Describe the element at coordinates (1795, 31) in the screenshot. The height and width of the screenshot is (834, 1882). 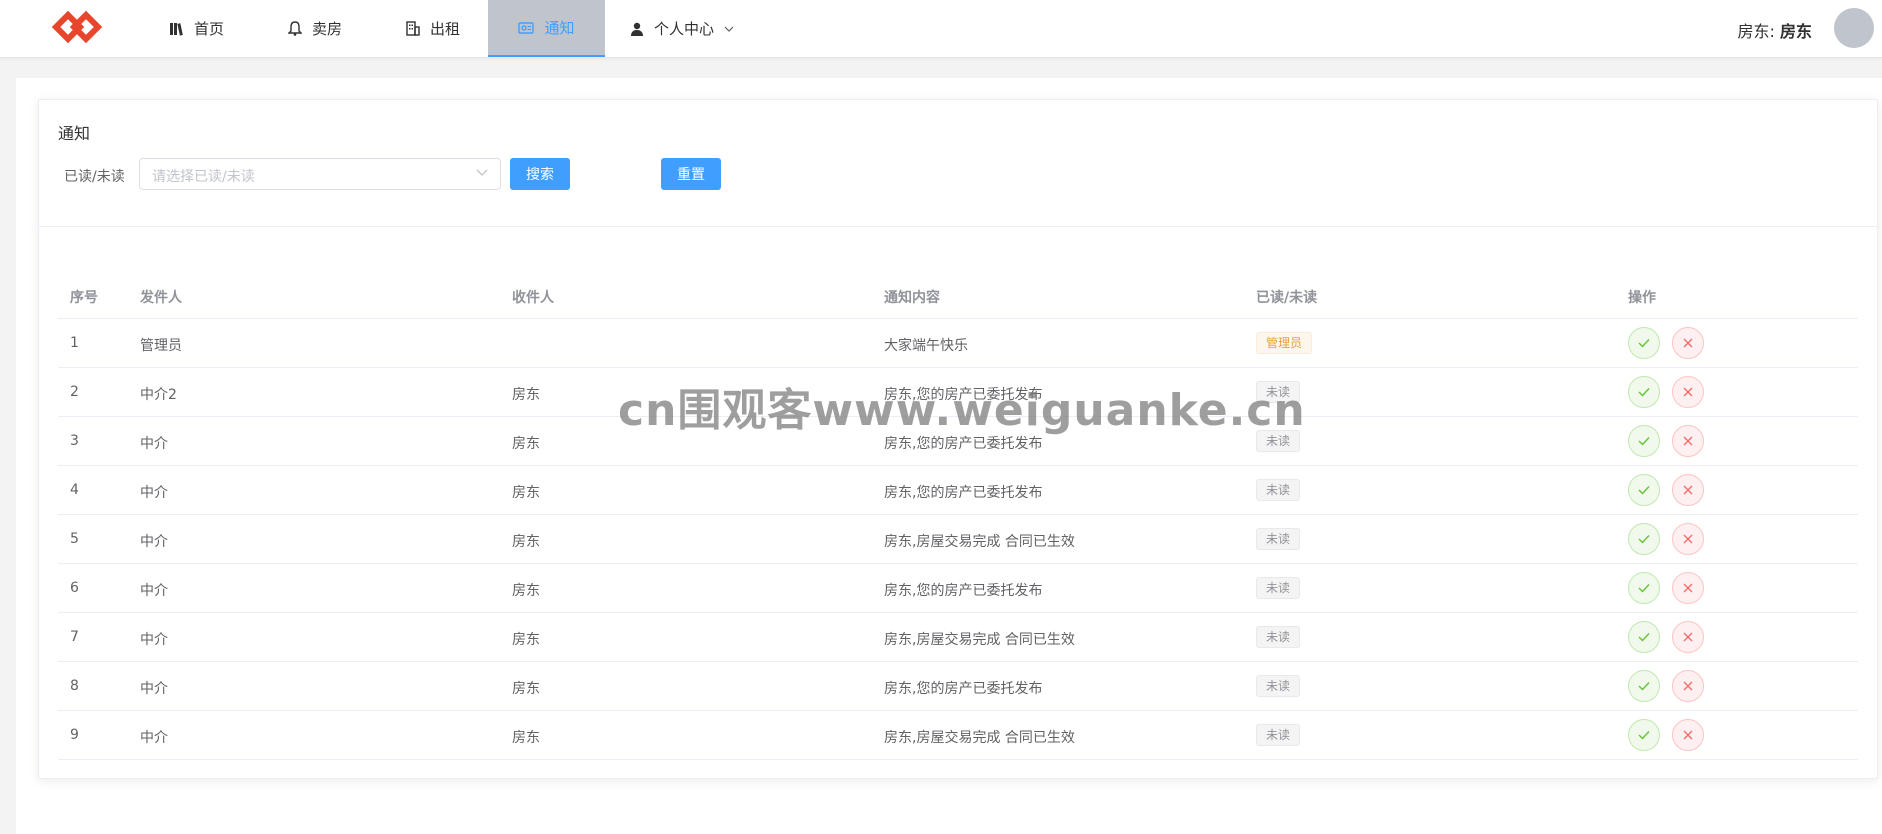
I see `user-name: 房东` at that location.